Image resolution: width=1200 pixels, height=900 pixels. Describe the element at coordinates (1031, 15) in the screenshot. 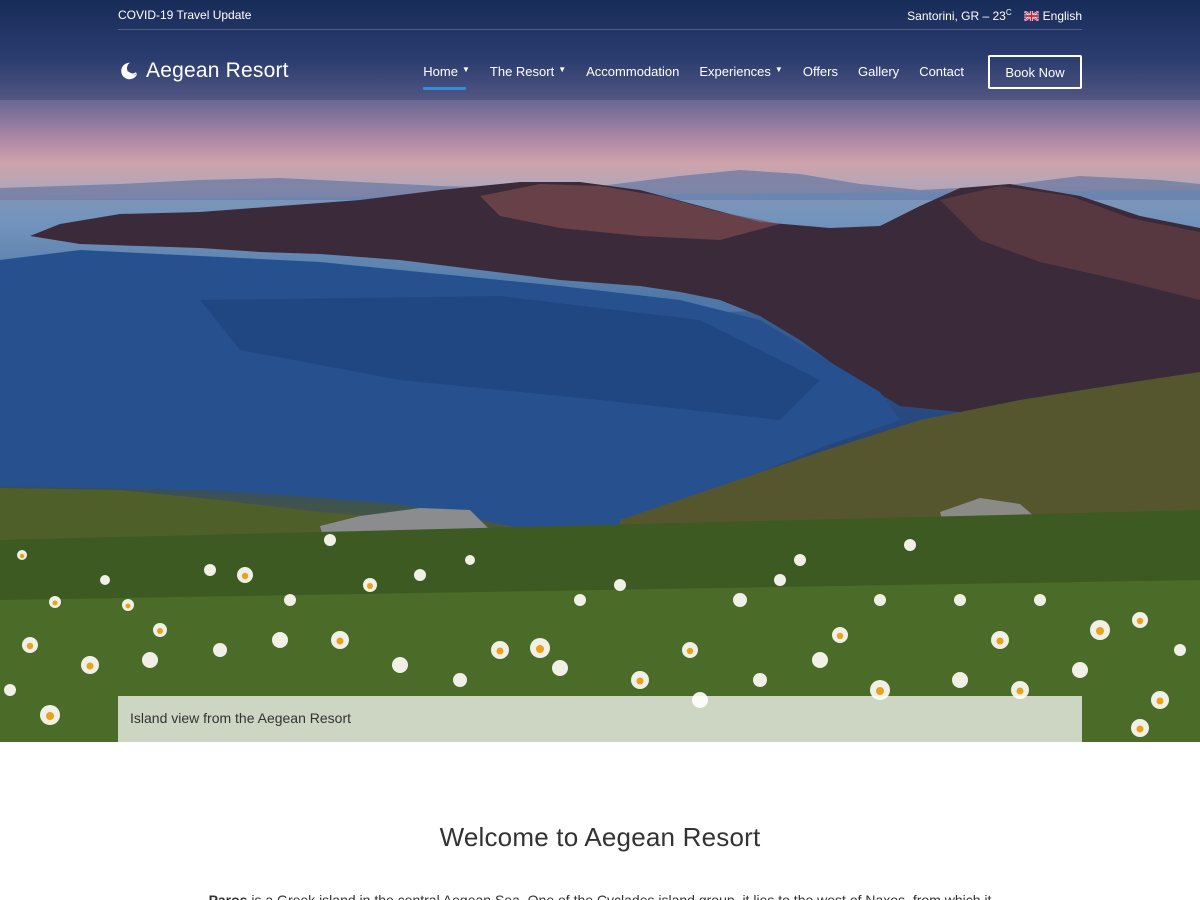

I see `uk-flag-icon` at that location.